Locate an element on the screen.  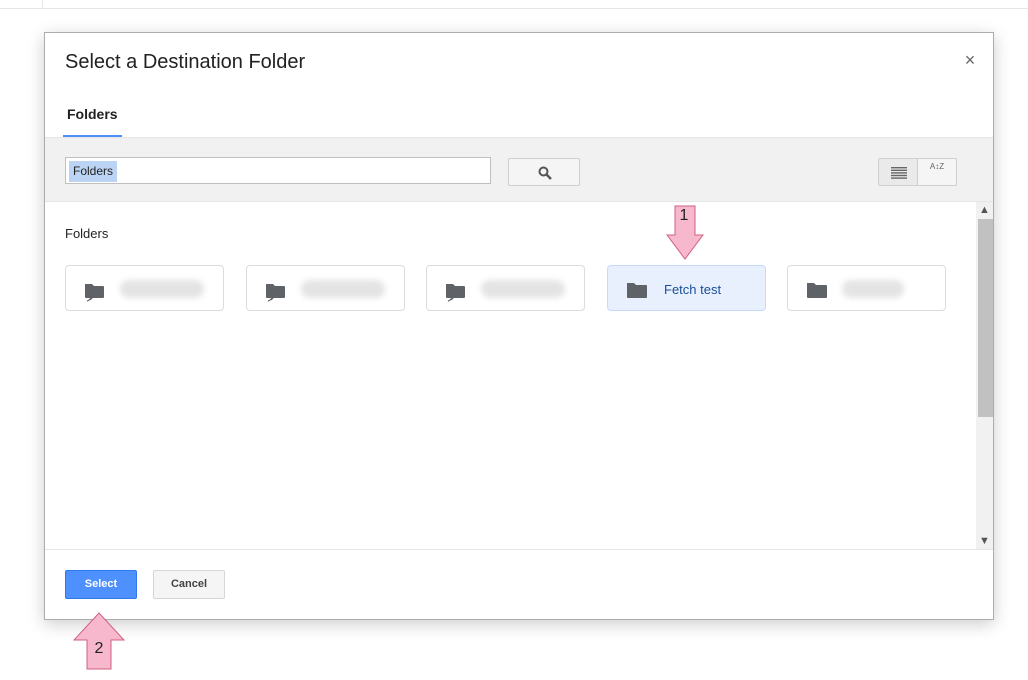
list-view-icon is located at coordinates (899, 173).